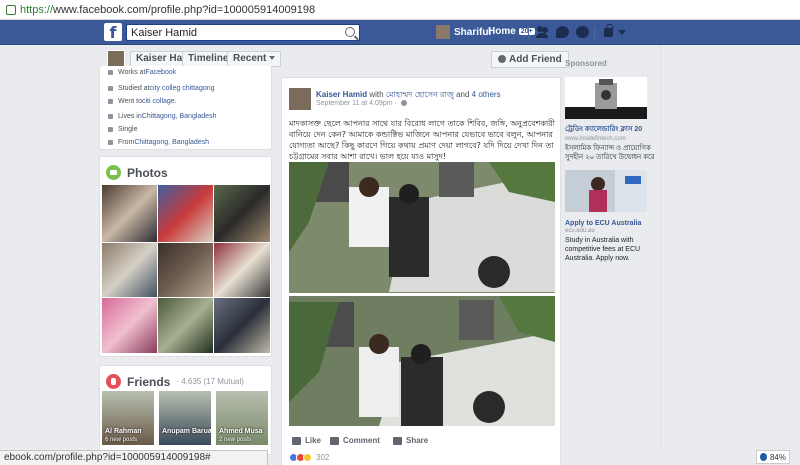  I want to click on comment-button: Comment, so click(355, 440).